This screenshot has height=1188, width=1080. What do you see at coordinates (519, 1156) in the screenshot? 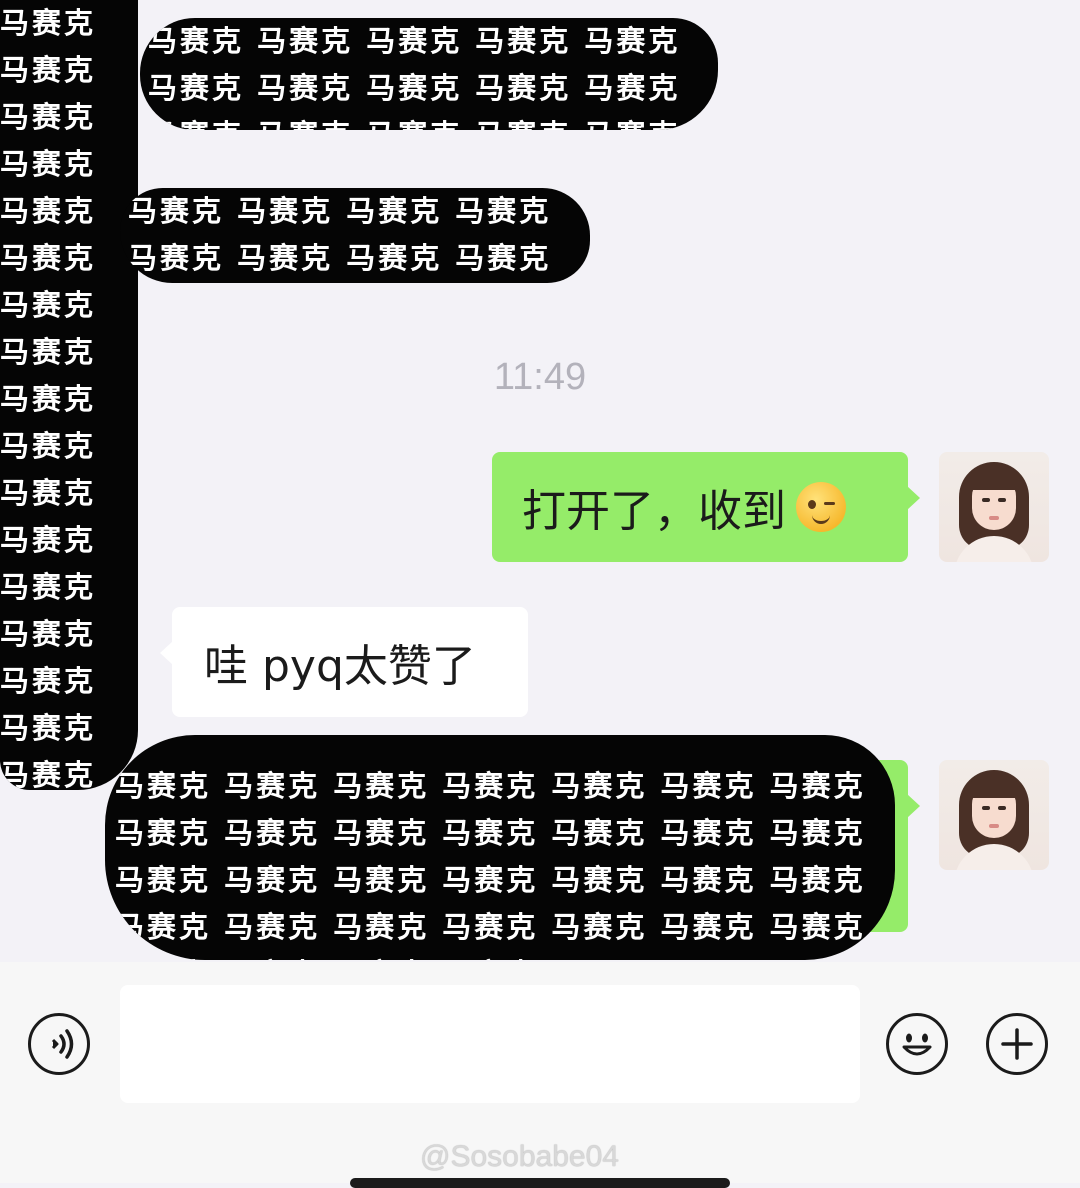
I see `watermark: @Sosobabe04` at bounding box center [519, 1156].